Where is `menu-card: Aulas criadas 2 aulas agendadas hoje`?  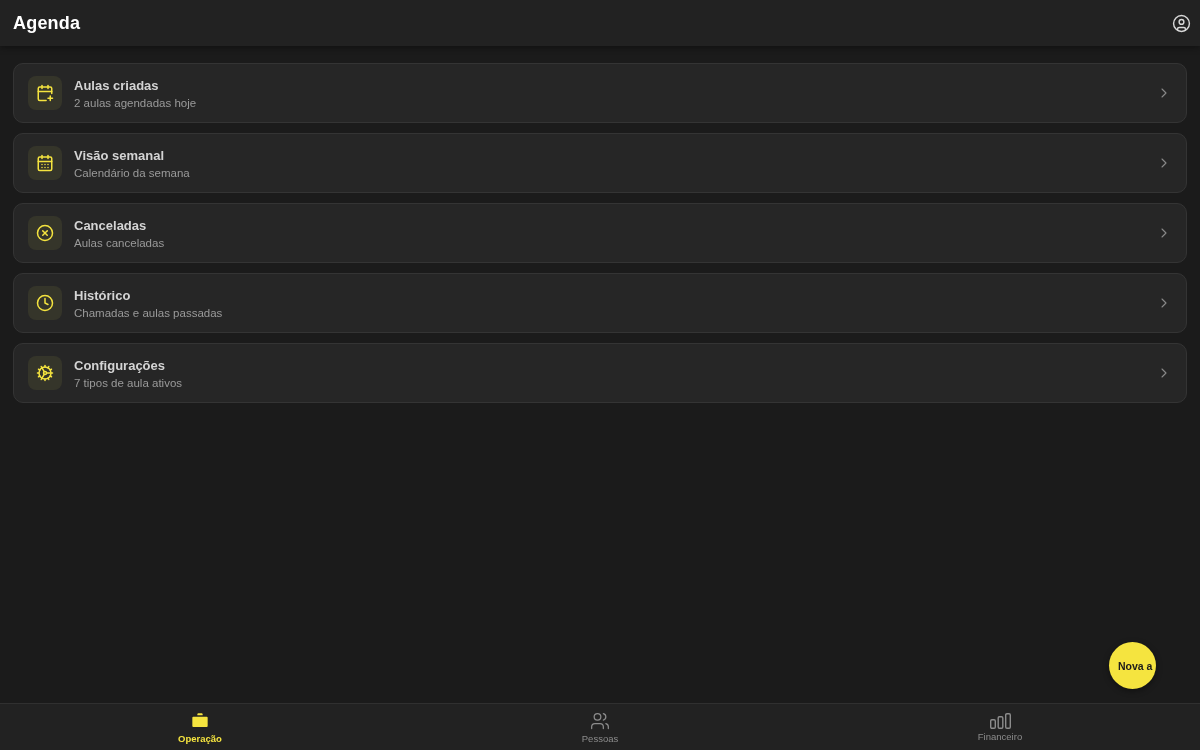 menu-card: Aulas criadas 2 aulas agendadas hoje is located at coordinates (600, 93).